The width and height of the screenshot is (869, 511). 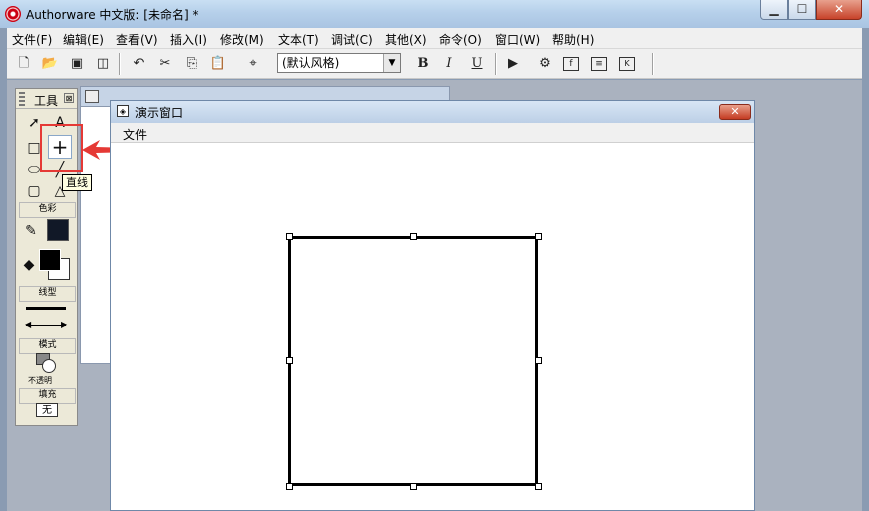 What do you see at coordinates (47, 410) in the screenshot?
I see `fill-none-option: 无` at bounding box center [47, 410].